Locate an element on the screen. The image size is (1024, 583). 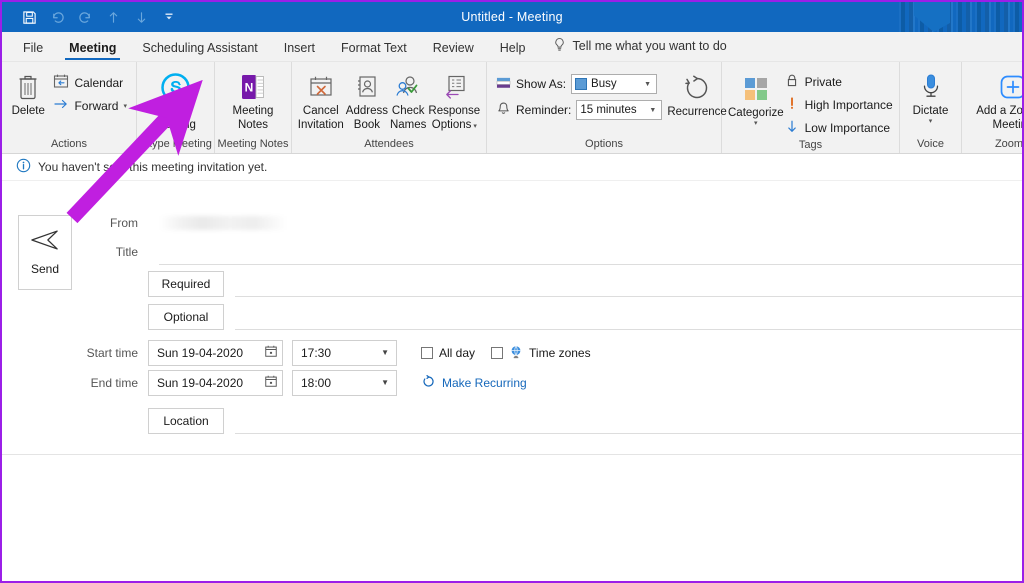
tab-insert: Insert is located at coordinates (299, 49).